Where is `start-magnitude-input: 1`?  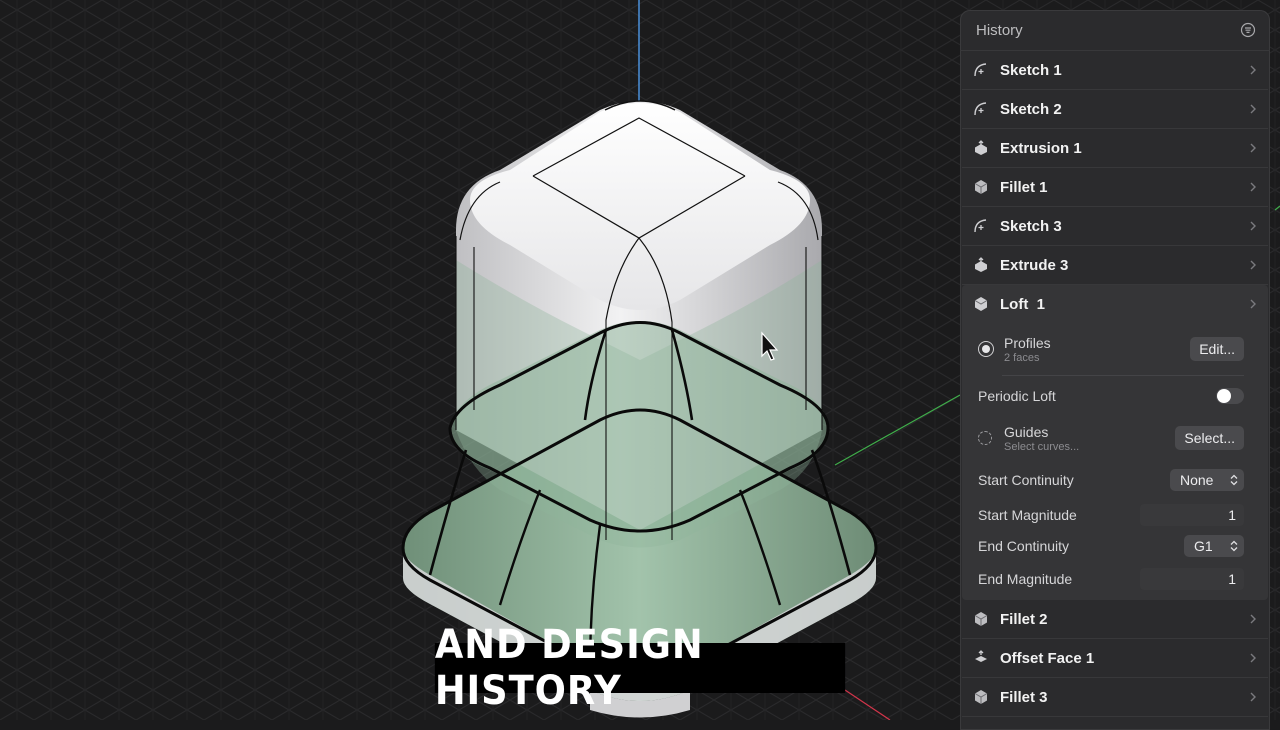
start-magnitude-input: 1 is located at coordinates (1192, 515).